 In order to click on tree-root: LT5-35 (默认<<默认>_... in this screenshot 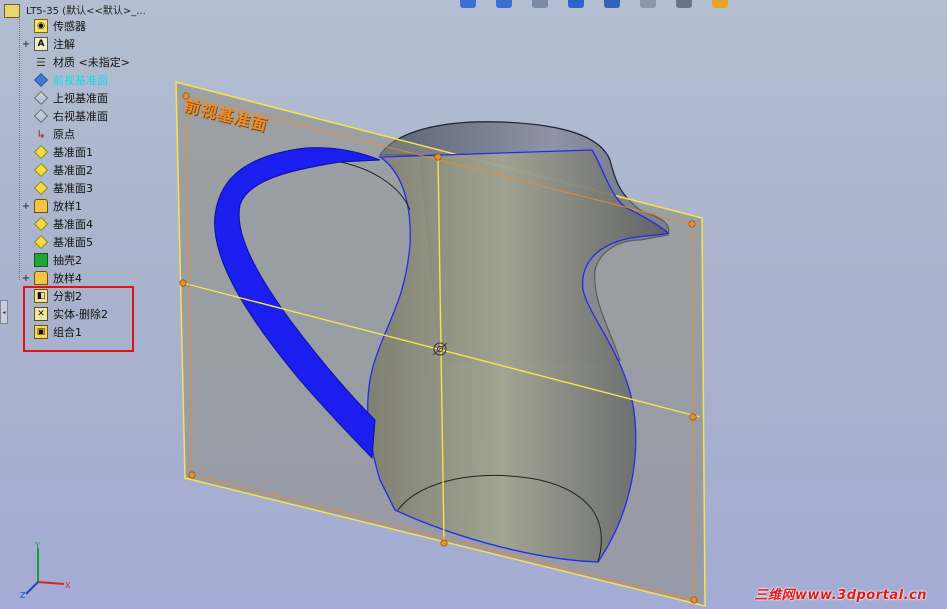, I will do `click(75, 10)`.